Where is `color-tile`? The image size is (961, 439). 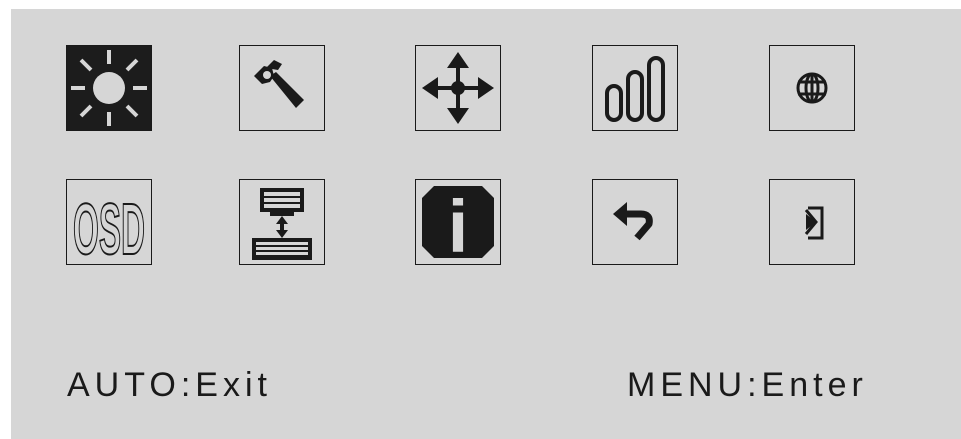
color-tile is located at coordinates (635, 88).